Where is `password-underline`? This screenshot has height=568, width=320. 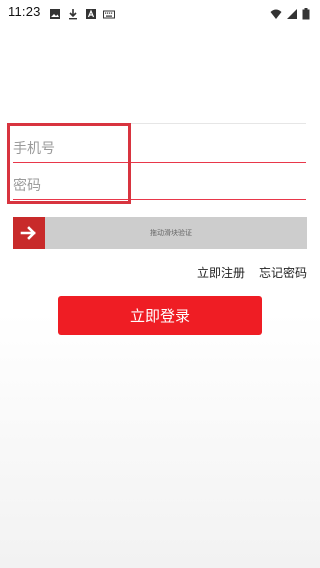
password-underline is located at coordinates (159, 199).